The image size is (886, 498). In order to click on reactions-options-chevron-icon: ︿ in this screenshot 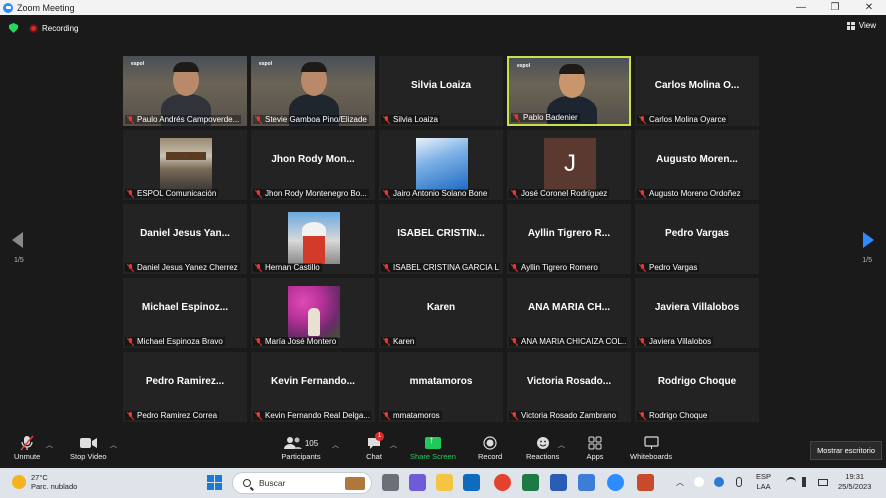, I will do `click(561, 445)`.